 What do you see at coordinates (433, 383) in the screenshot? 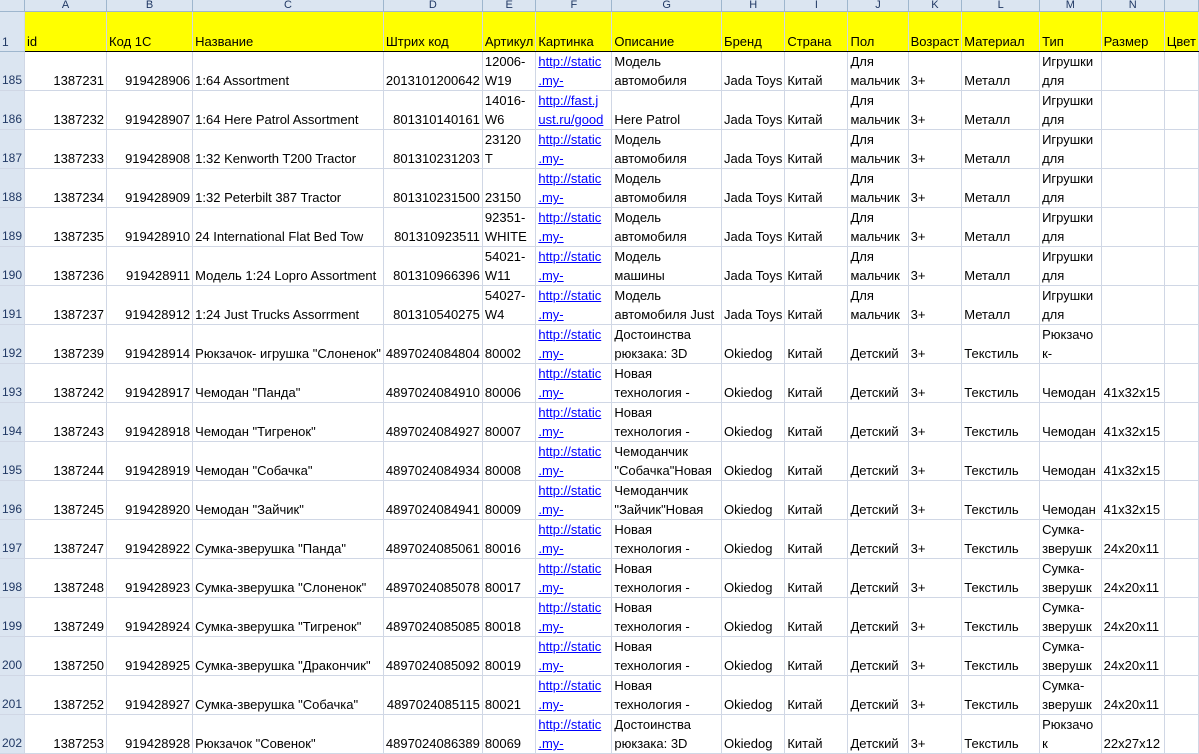
I see `cell-barcode: 4897024084910` at bounding box center [433, 383].